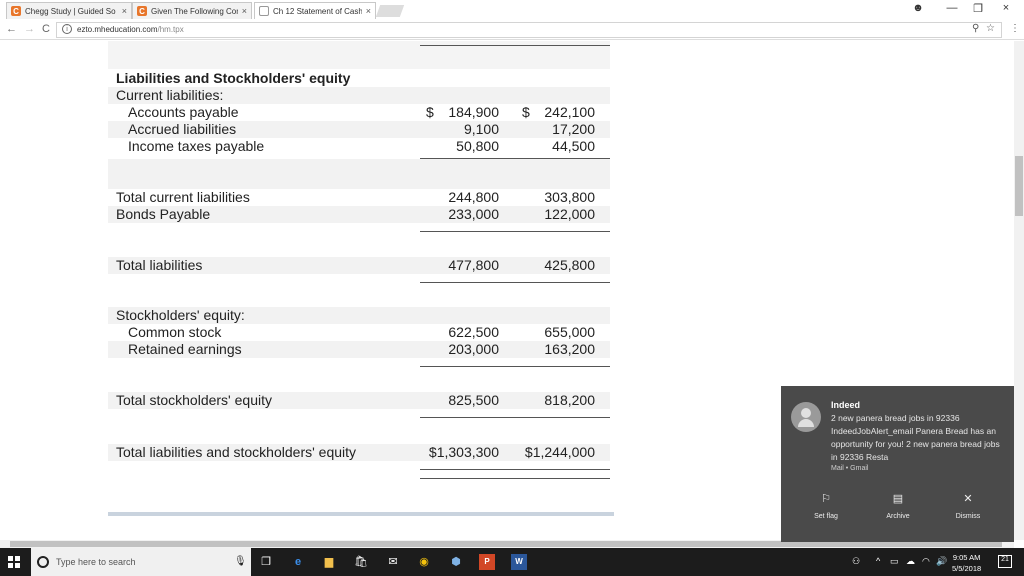  I want to click on address-bar: i ezto.mheducation.com/hm.tpx, so click(529, 30).